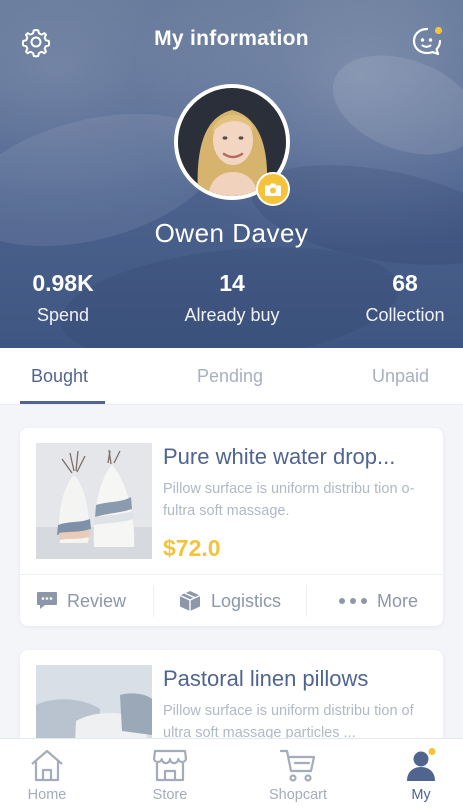  Describe the element at coordinates (170, 765) in the screenshot. I see `store-icon` at that location.